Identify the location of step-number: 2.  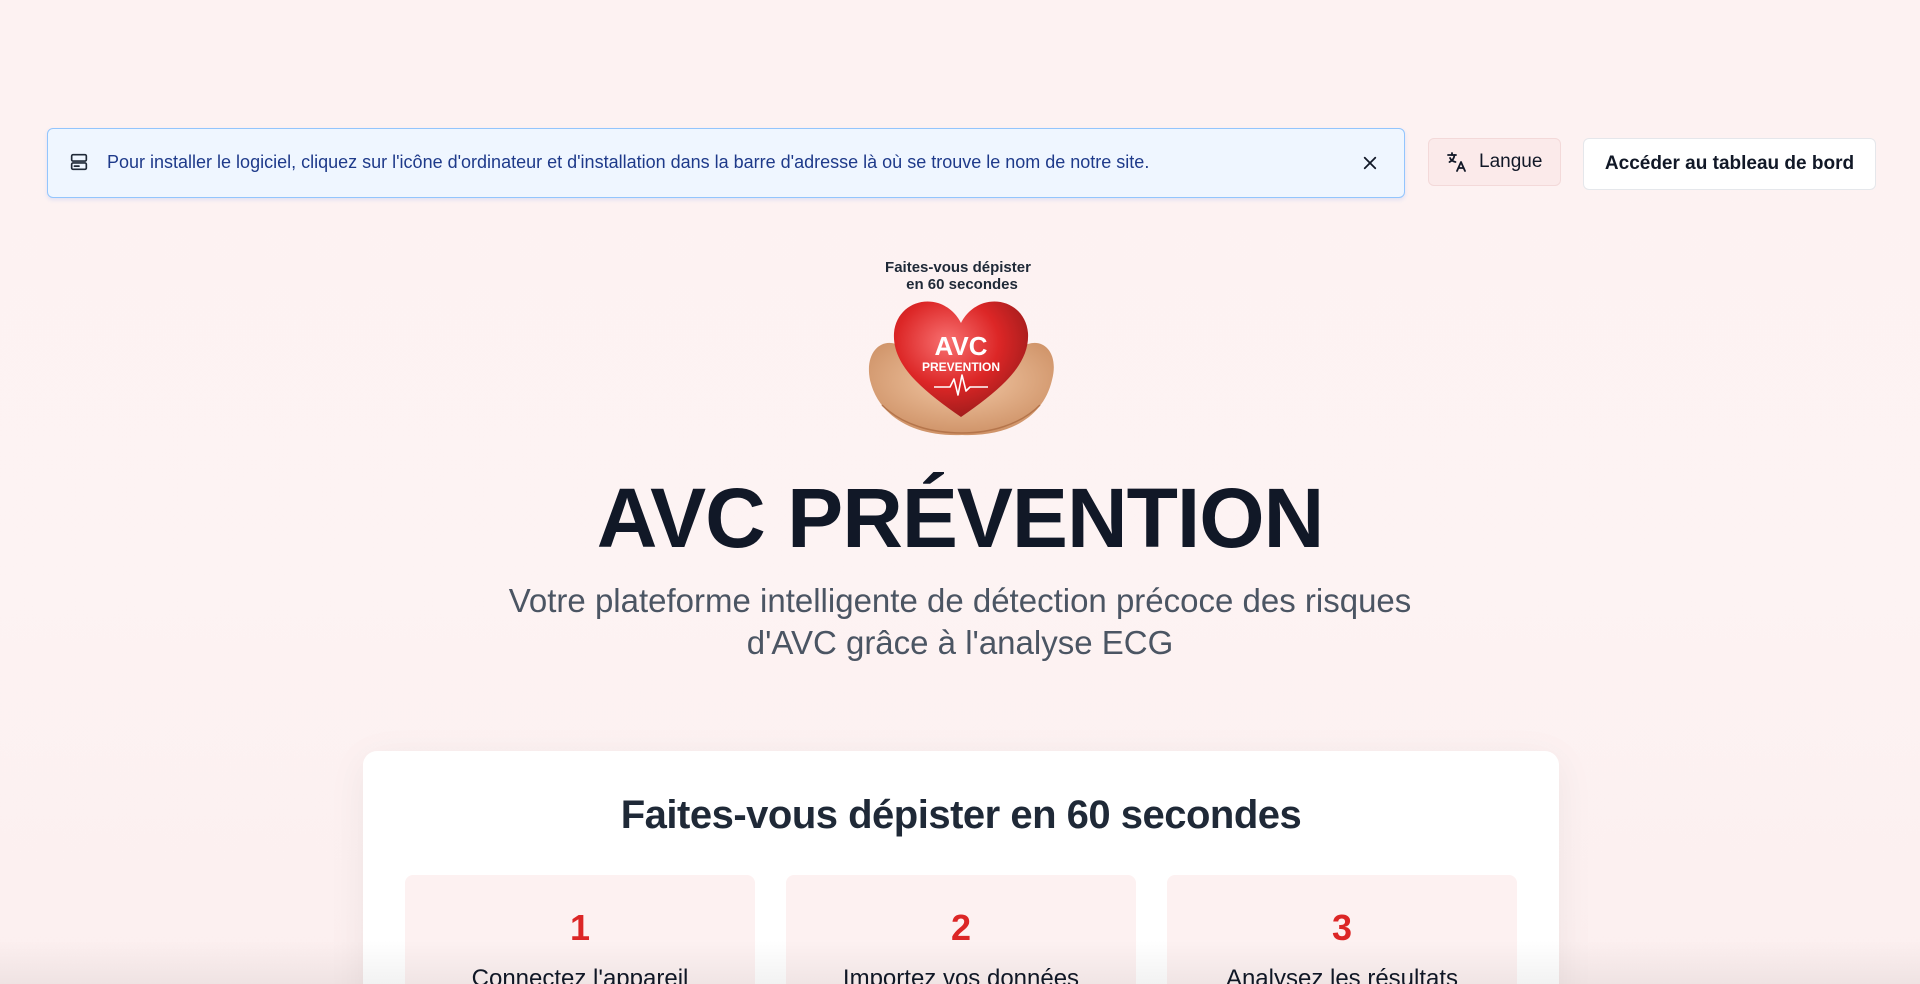
(961, 927).